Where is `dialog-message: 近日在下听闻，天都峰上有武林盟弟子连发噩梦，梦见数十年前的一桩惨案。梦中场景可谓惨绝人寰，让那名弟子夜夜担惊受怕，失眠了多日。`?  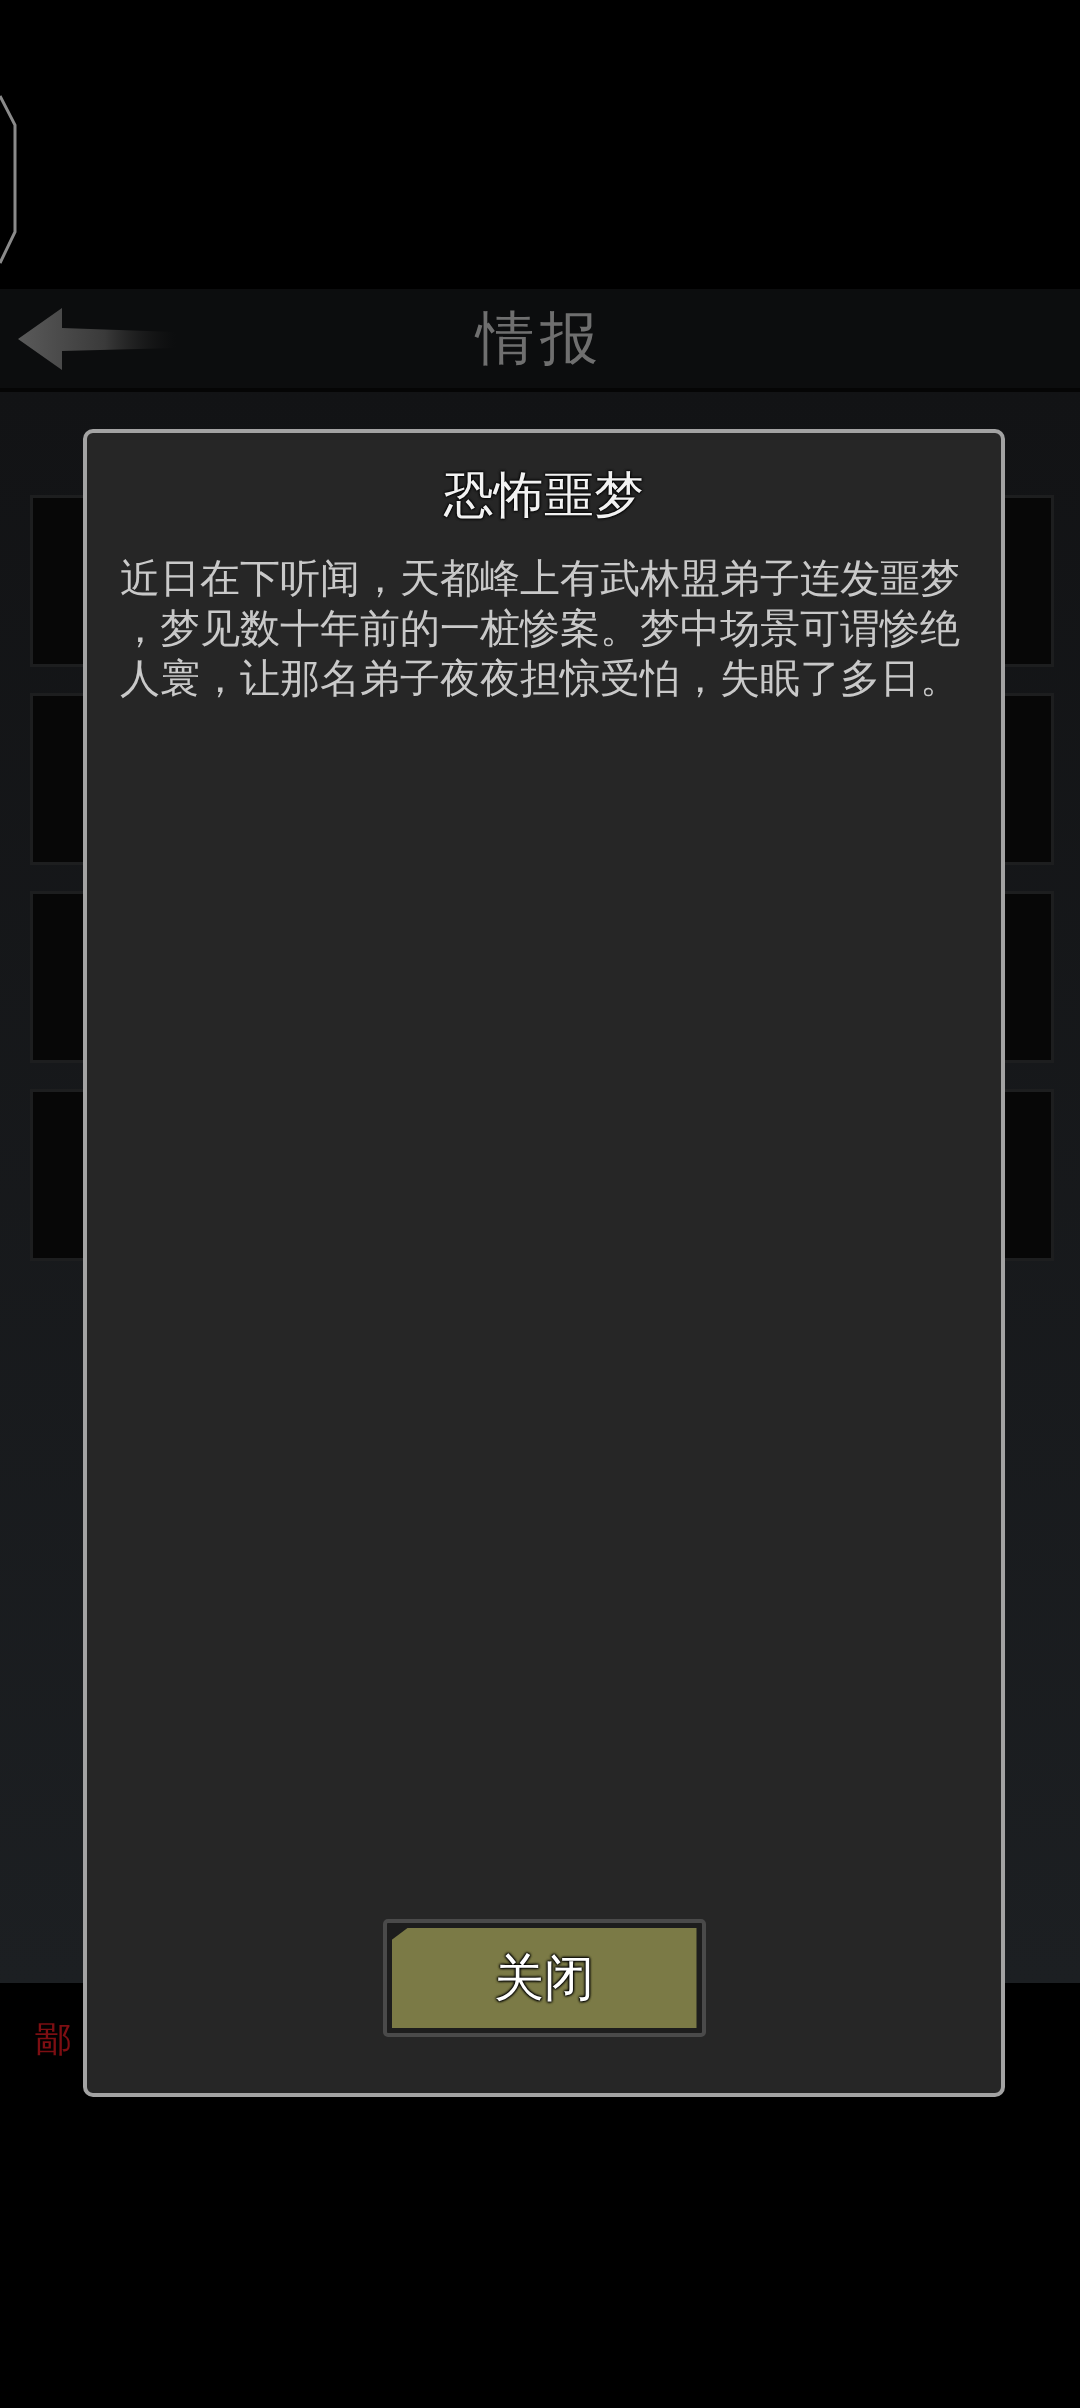 dialog-message: 近日在下听闻，天都峰上有武林盟弟子连发噩梦，梦见数十年前的一桩惨案。梦中场景可谓惨绝人寰，让那名弟子夜夜担惊受怕，失眠了多日。 is located at coordinates (540, 628).